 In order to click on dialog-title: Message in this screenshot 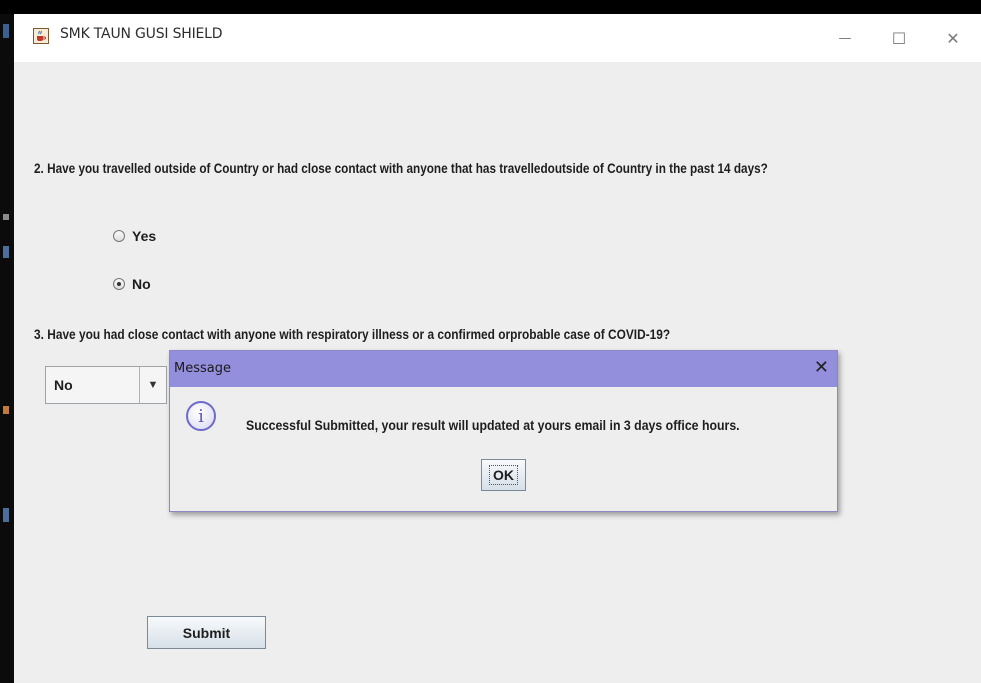, I will do `click(202, 368)`.